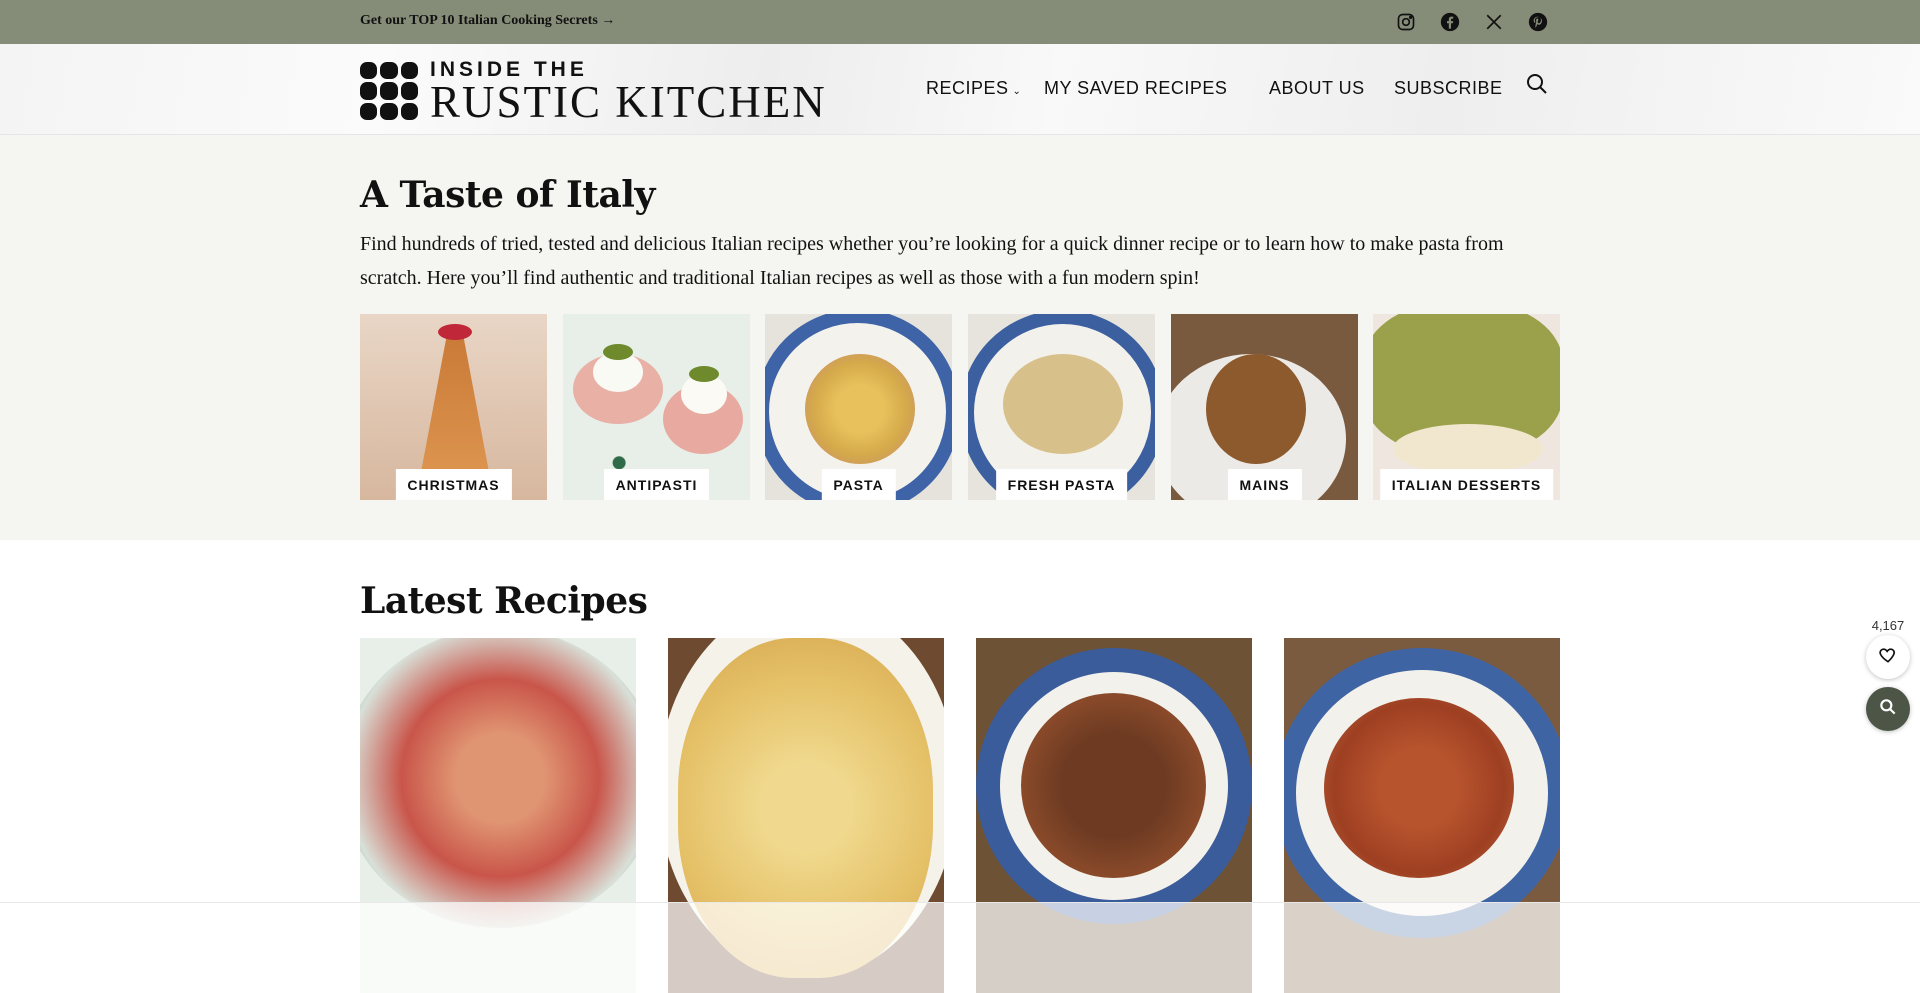 Image resolution: width=1920 pixels, height=993 pixels. Describe the element at coordinates (858, 484) in the screenshot. I see `category-label: PASTA` at that location.